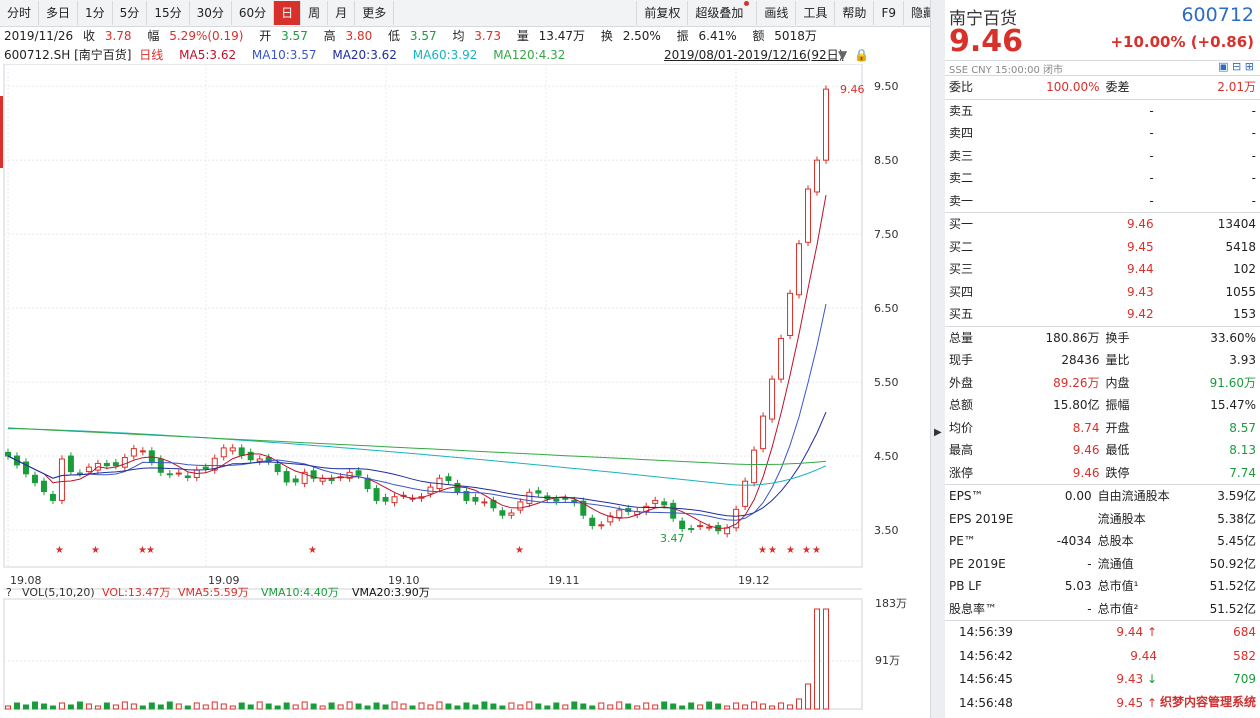 This screenshot has height=718, width=1260. I want to click on ask-row: 卖四 - -, so click(1102, 133).